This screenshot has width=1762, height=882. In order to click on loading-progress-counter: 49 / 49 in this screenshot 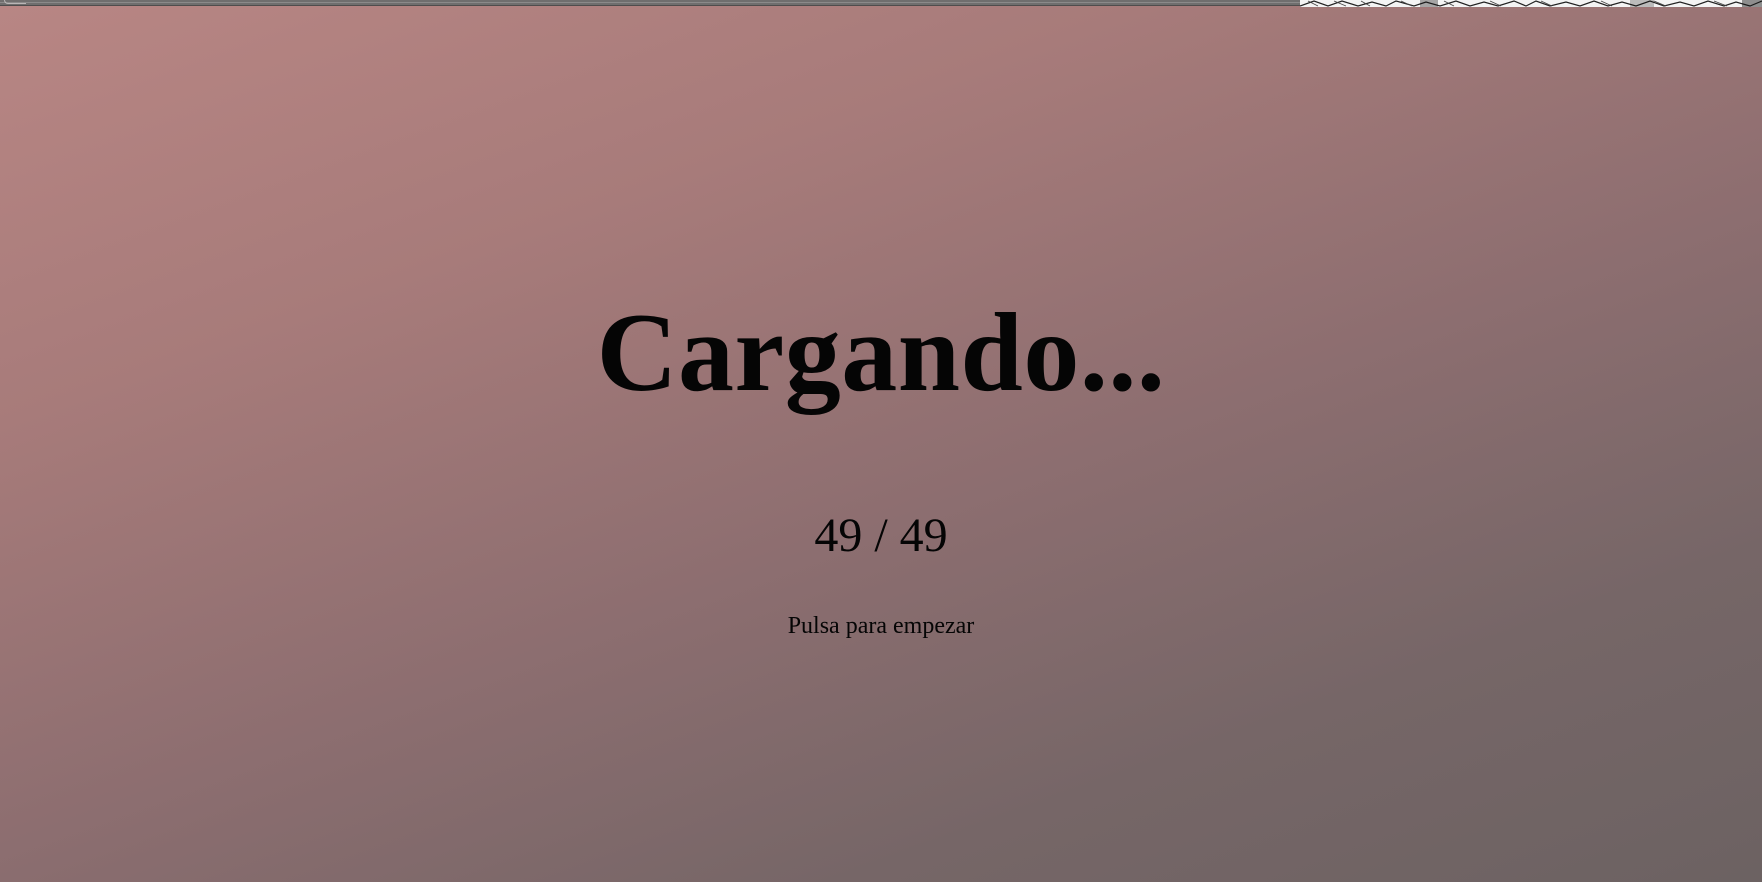, I will do `click(881, 535)`.